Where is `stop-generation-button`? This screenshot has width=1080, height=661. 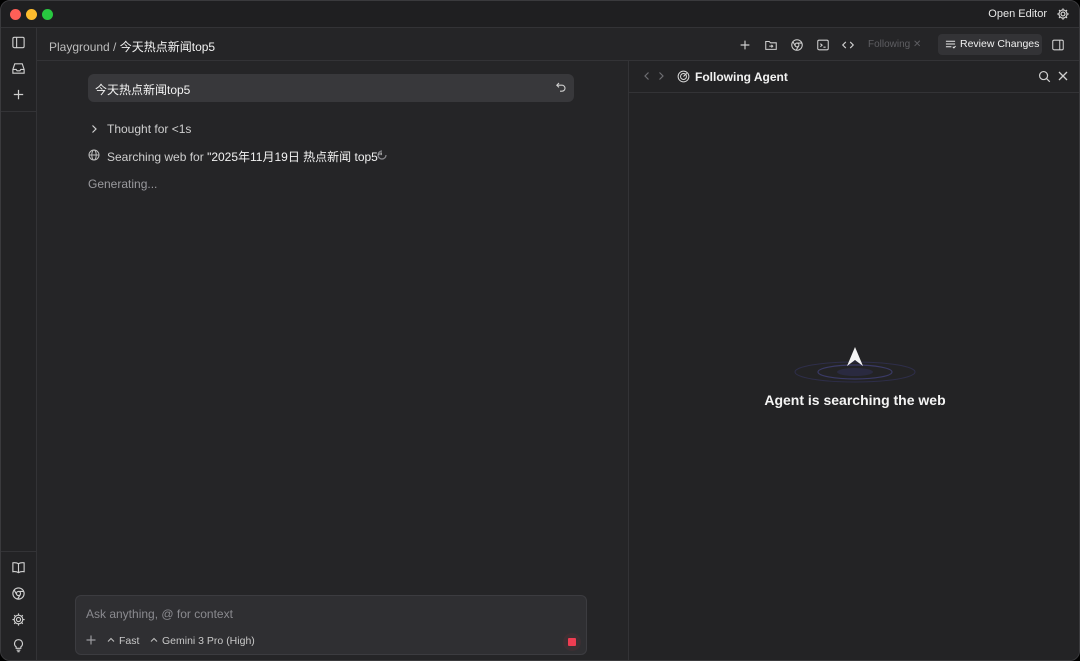 stop-generation-button is located at coordinates (572, 642).